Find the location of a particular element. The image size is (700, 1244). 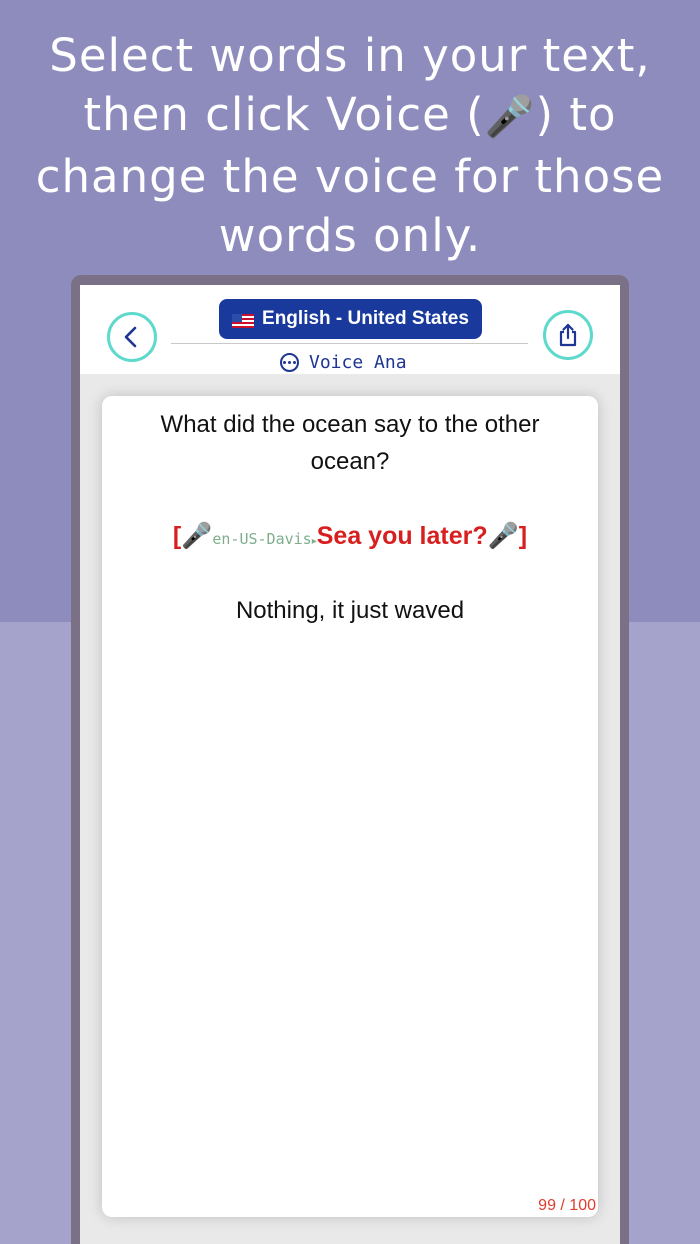

headline-line-4: words only. is located at coordinates (350, 235).